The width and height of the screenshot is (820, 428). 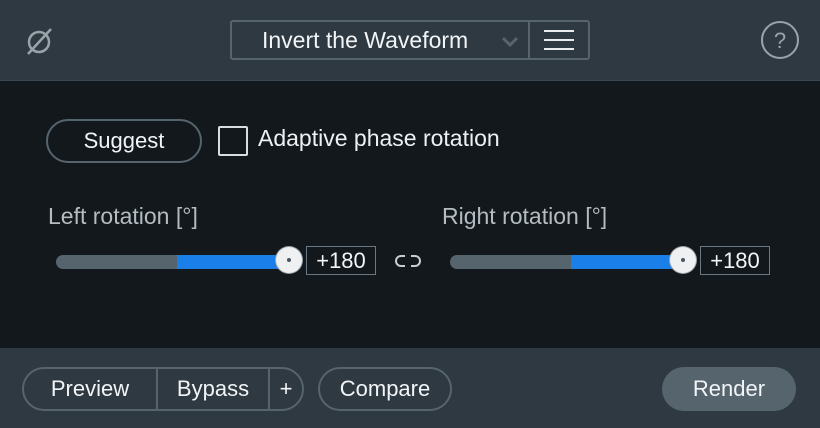 I want to click on chevron-down-icon, so click(x=510, y=42).